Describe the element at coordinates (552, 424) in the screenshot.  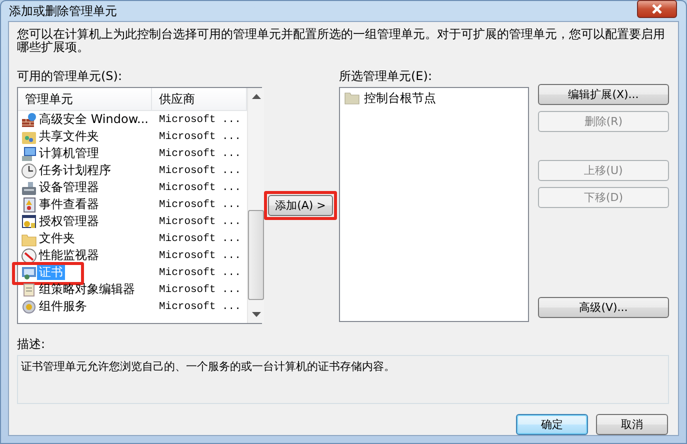
I see `ok-button: 确定` at that location.